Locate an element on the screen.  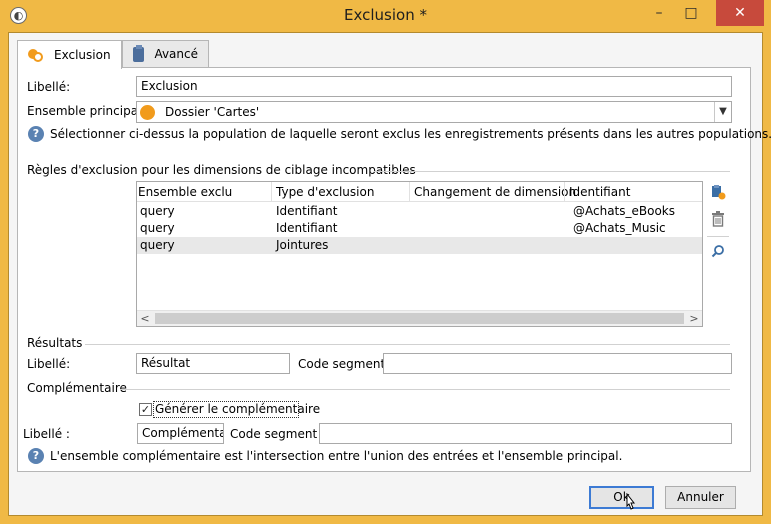
rules-divider is located at coordinates (552, 171).